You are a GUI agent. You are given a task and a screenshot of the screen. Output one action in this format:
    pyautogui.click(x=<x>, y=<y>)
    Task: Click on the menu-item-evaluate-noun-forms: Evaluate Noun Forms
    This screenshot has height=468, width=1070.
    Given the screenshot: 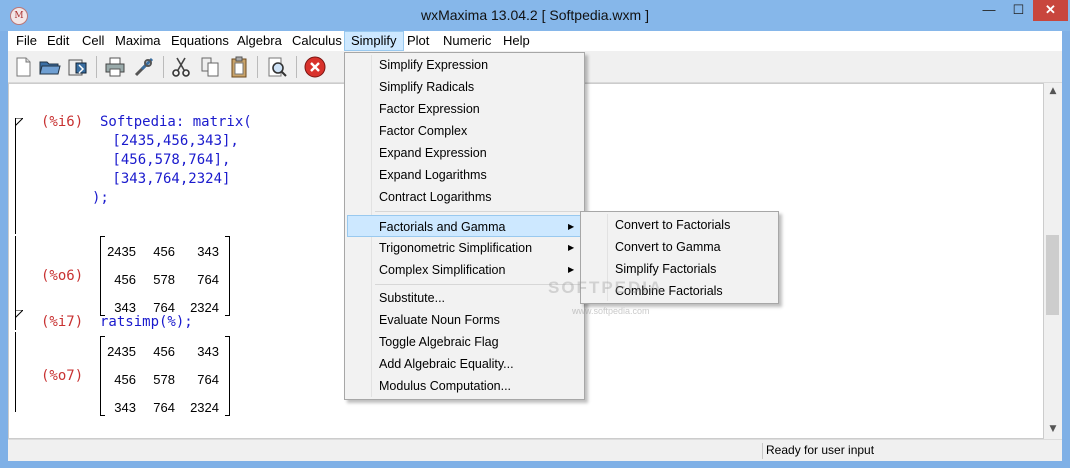 What is the action you would take?
    pyautogui.click(x=464, y=320)
    